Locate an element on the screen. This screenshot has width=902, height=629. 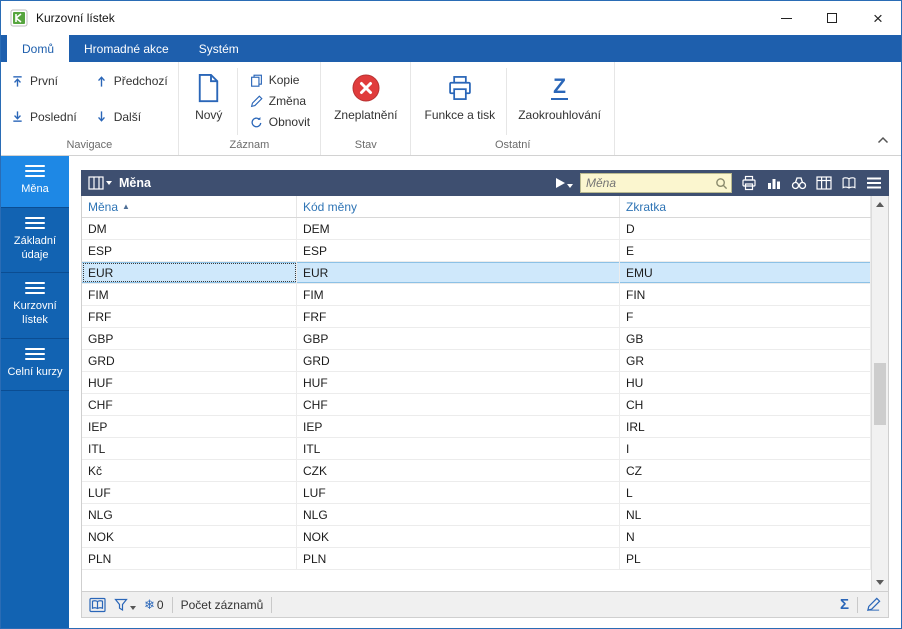
column-header-kod-meny: Kód měny is located at coordinates (458, 206).